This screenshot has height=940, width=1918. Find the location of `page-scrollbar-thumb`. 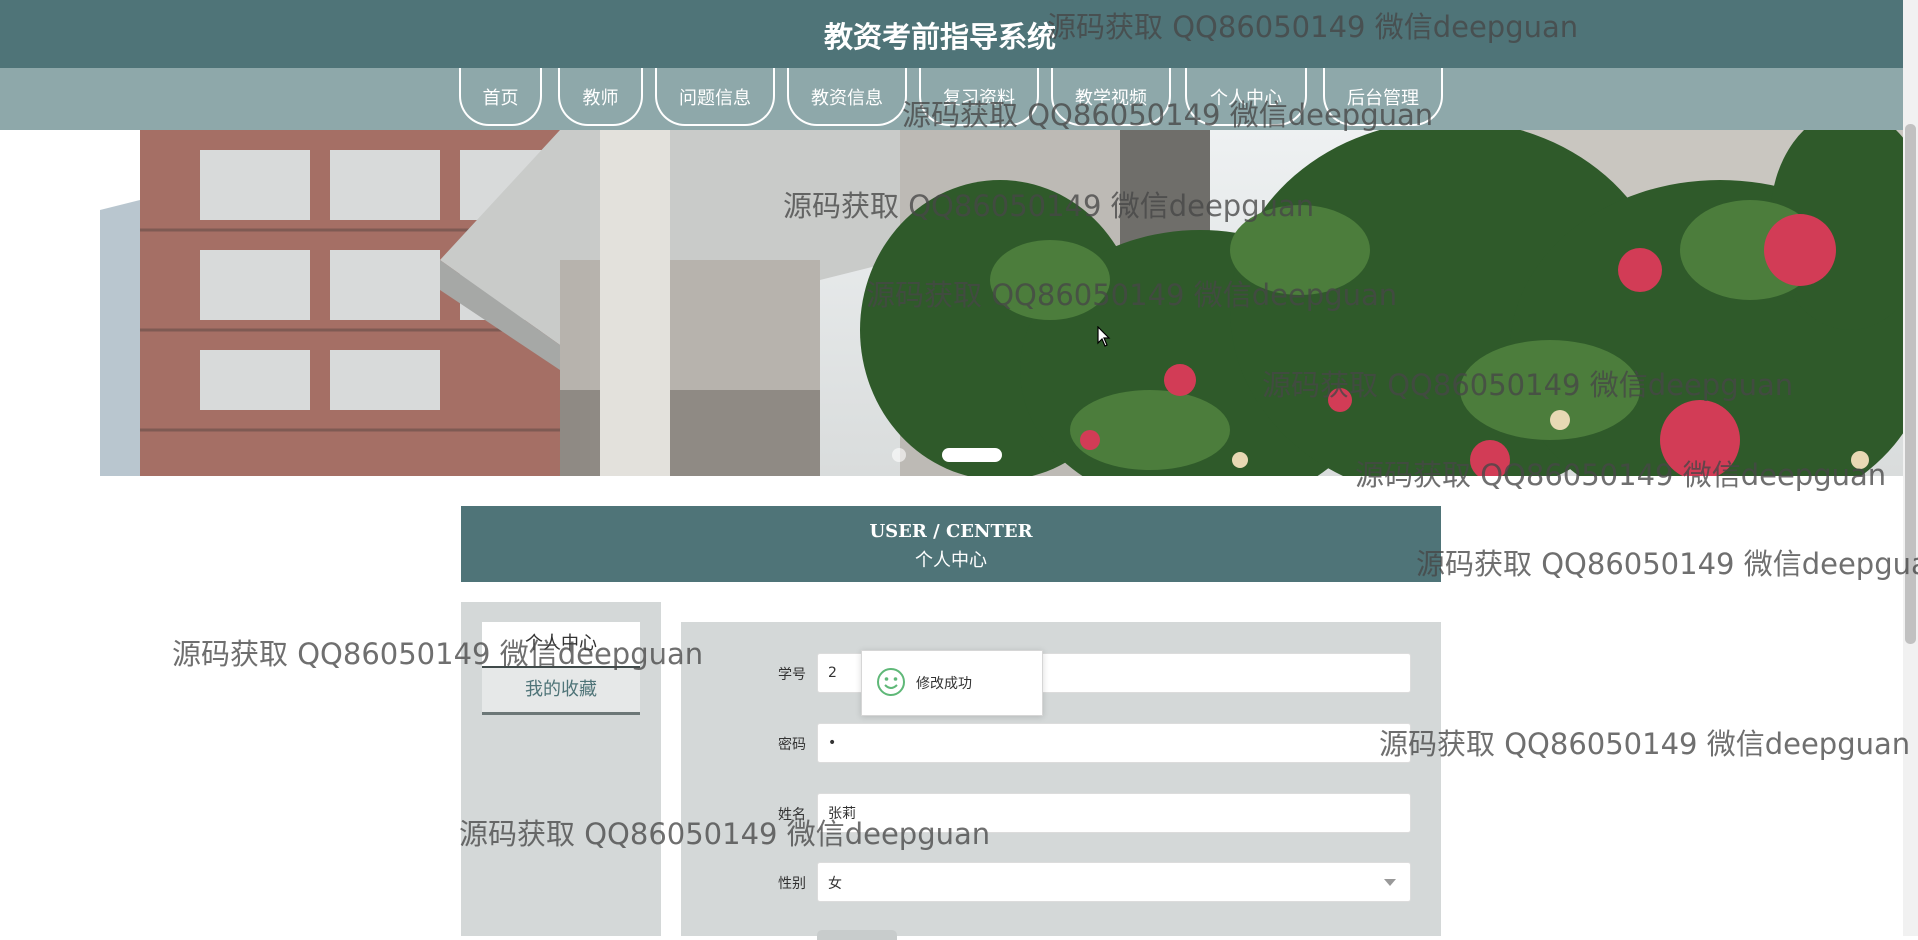

page-scrollbar-thumb is located at coordinates (1910, 384).